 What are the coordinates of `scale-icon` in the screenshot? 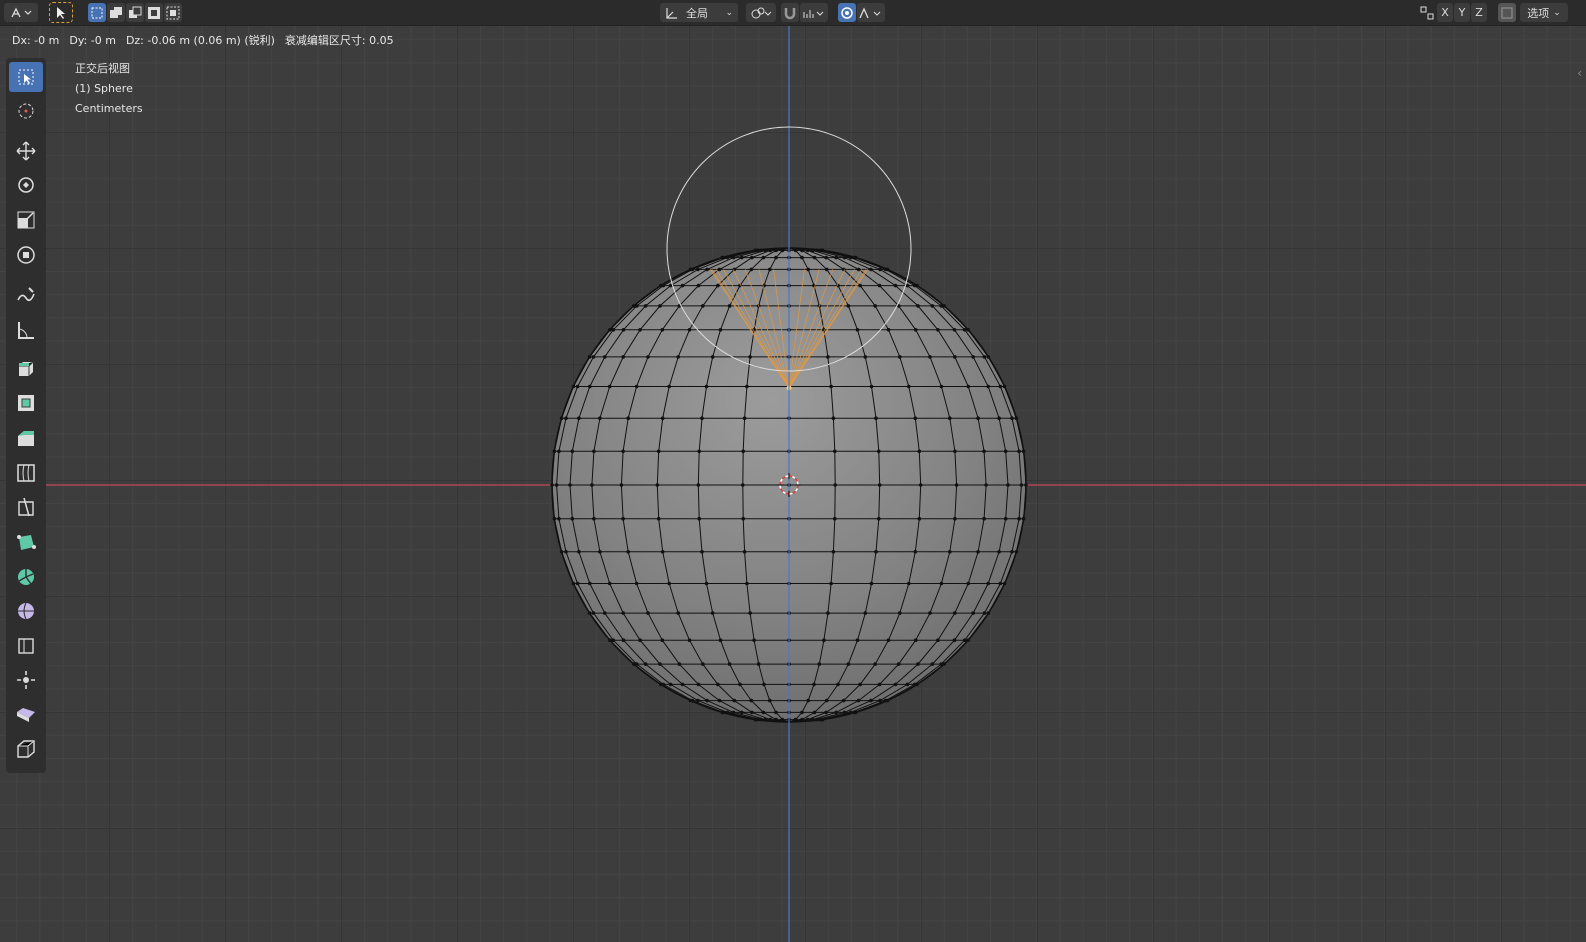 It's located at (26, 220).